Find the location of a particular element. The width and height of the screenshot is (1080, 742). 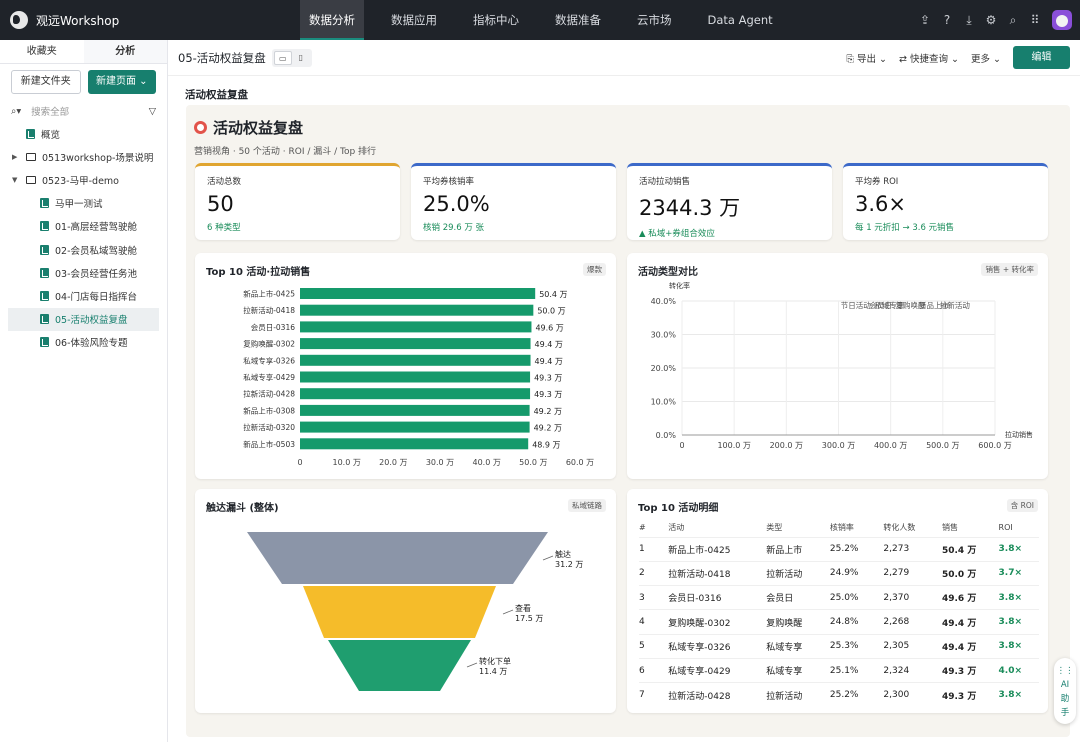

column-header: 销售 is located at coordinates (970, 528).